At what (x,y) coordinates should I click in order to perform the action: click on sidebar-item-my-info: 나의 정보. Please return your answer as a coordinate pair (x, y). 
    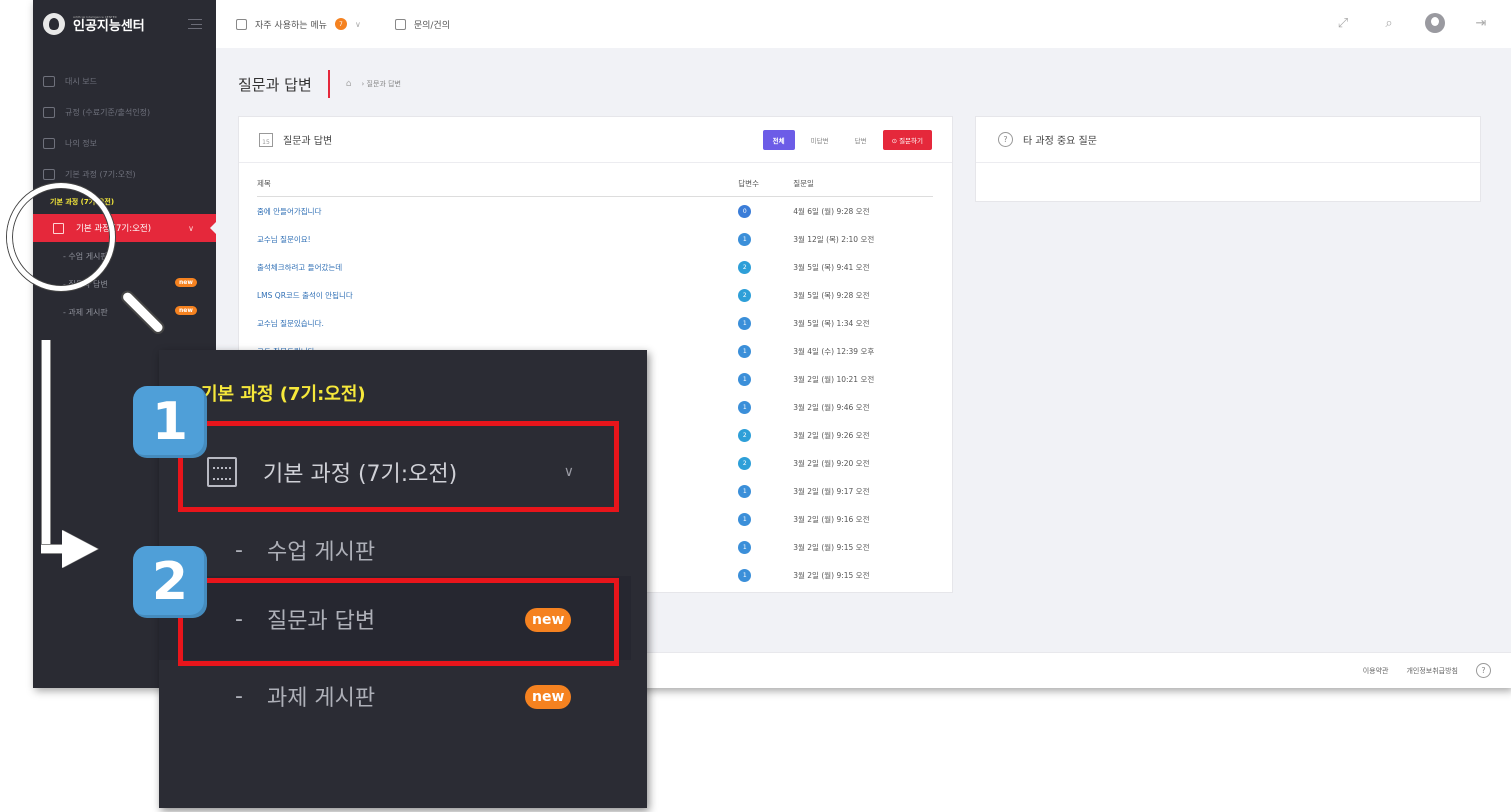
    Looking at the image, I should click on (124, 143).